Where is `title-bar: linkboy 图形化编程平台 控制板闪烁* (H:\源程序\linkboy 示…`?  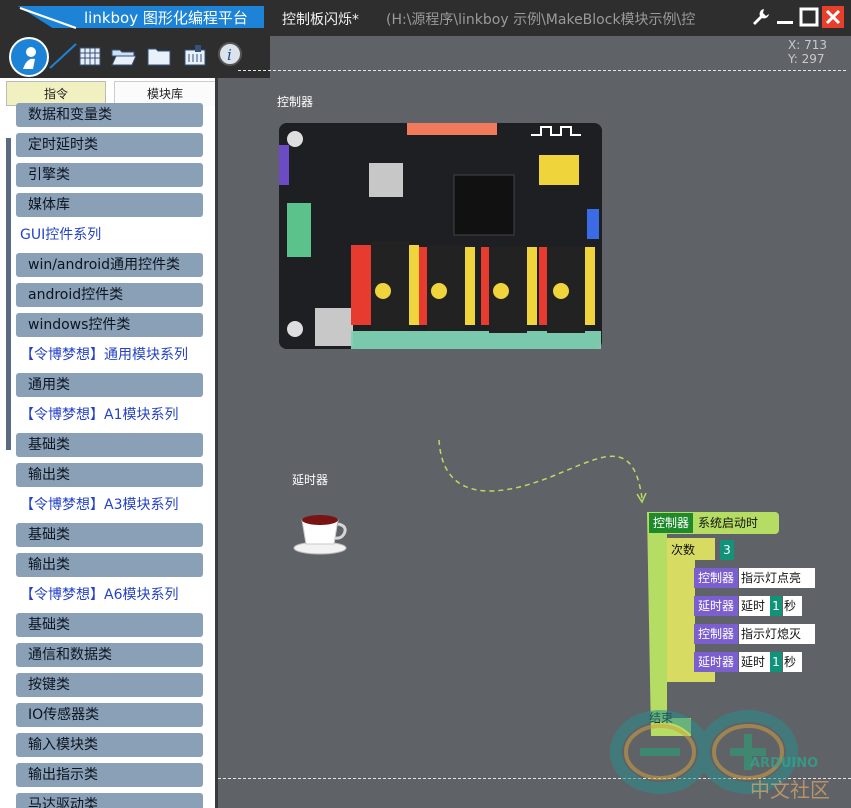
title-bar: linkboy 图形化编程平台 控制板闪烁* (H:\源程序\linkboy 示… is located at coordinates (425, 18).